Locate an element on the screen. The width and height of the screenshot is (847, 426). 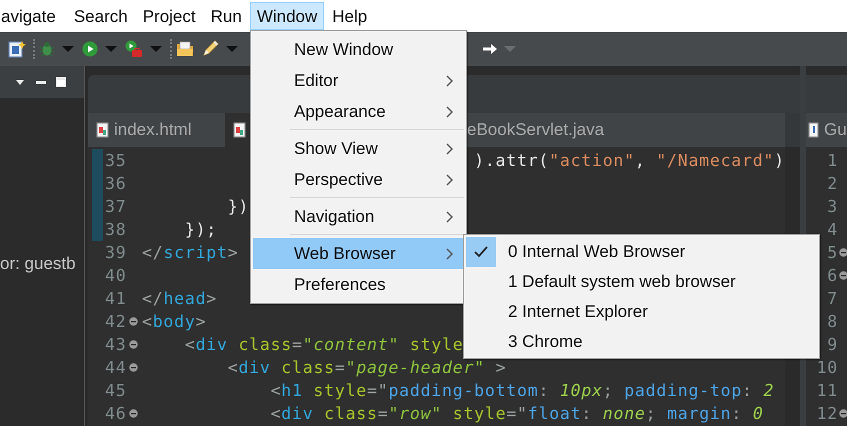
menu-item: Project is located at coordinates (169, 16).